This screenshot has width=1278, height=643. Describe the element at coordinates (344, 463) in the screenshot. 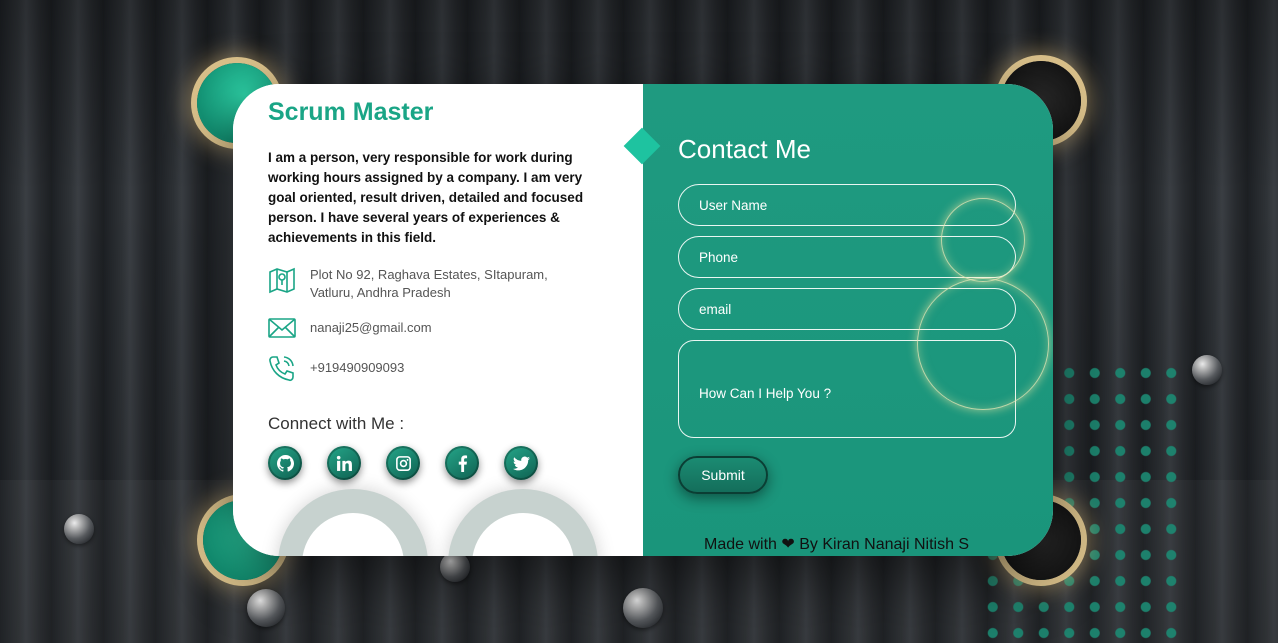

I see `linkedin-icon` at that location.